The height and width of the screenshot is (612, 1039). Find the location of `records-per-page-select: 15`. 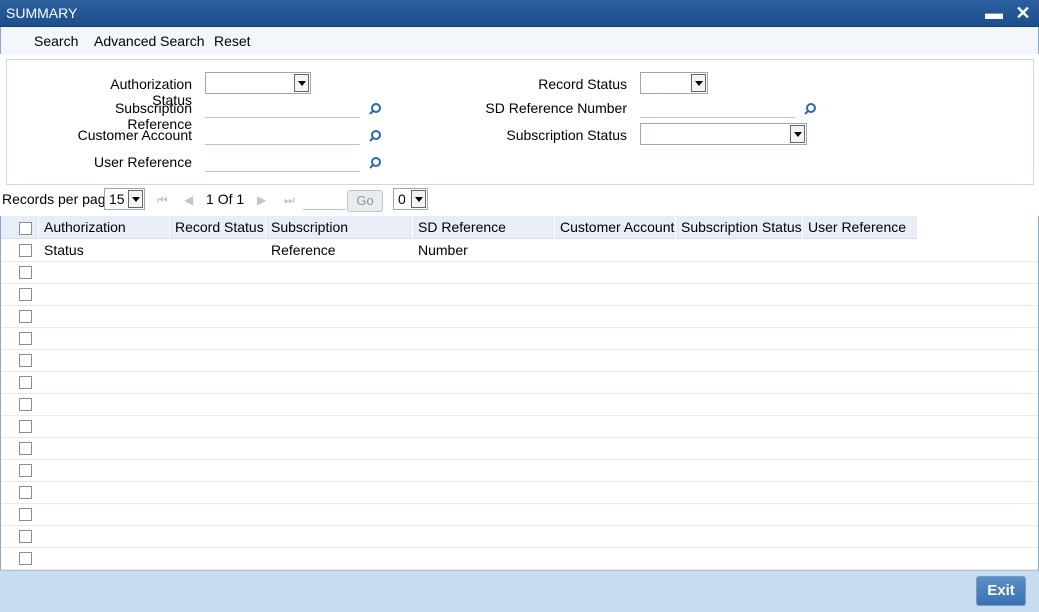

records-per-page-select: 15 is located at coordinates (124, 199).